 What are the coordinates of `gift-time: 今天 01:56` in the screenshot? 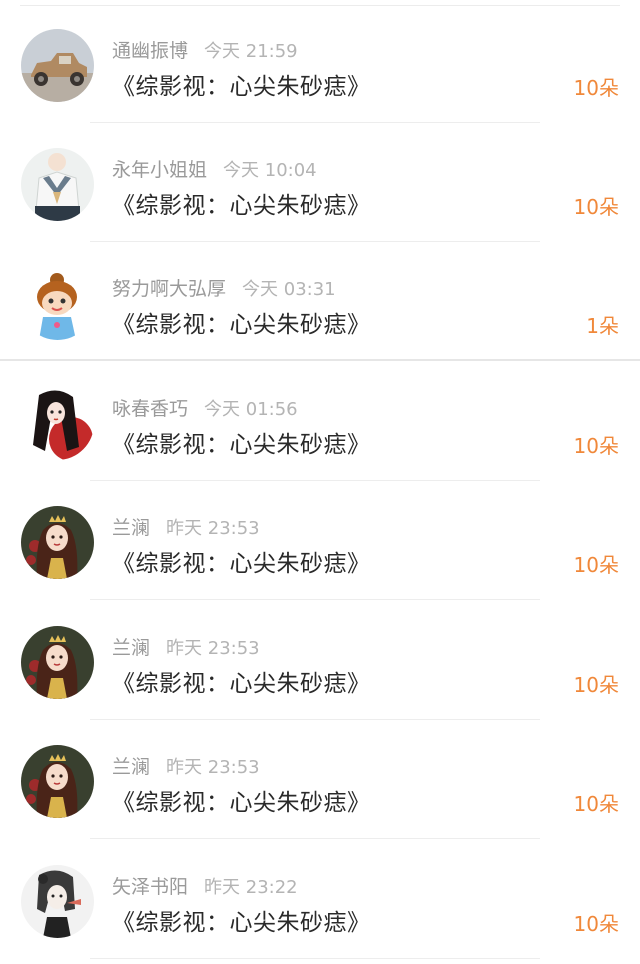 It's located at (251, 409).